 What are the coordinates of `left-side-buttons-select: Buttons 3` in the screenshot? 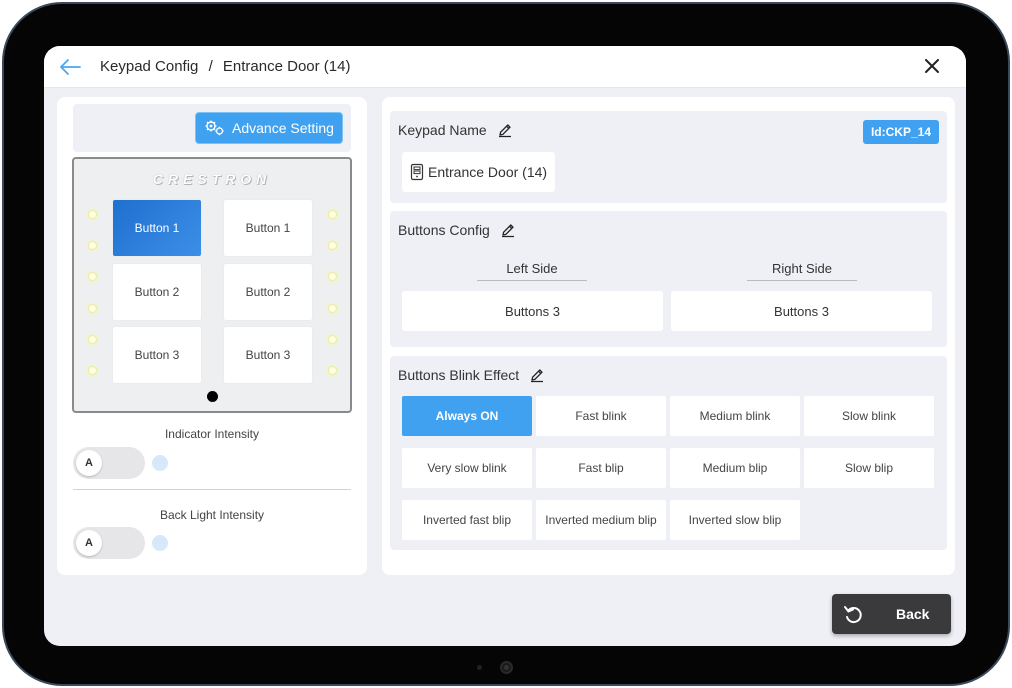 It's located at (532, 311).